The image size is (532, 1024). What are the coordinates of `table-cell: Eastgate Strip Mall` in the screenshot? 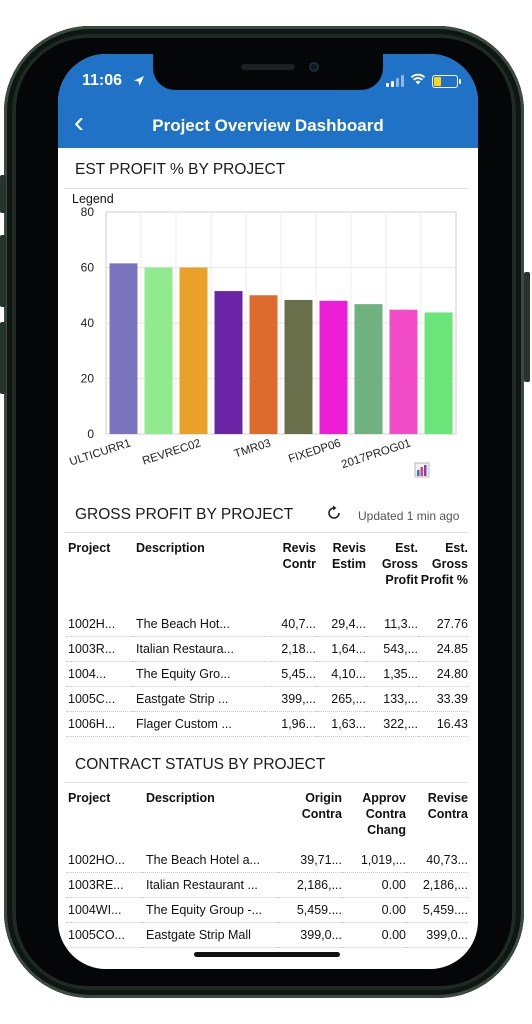 It's located at (210, 935).